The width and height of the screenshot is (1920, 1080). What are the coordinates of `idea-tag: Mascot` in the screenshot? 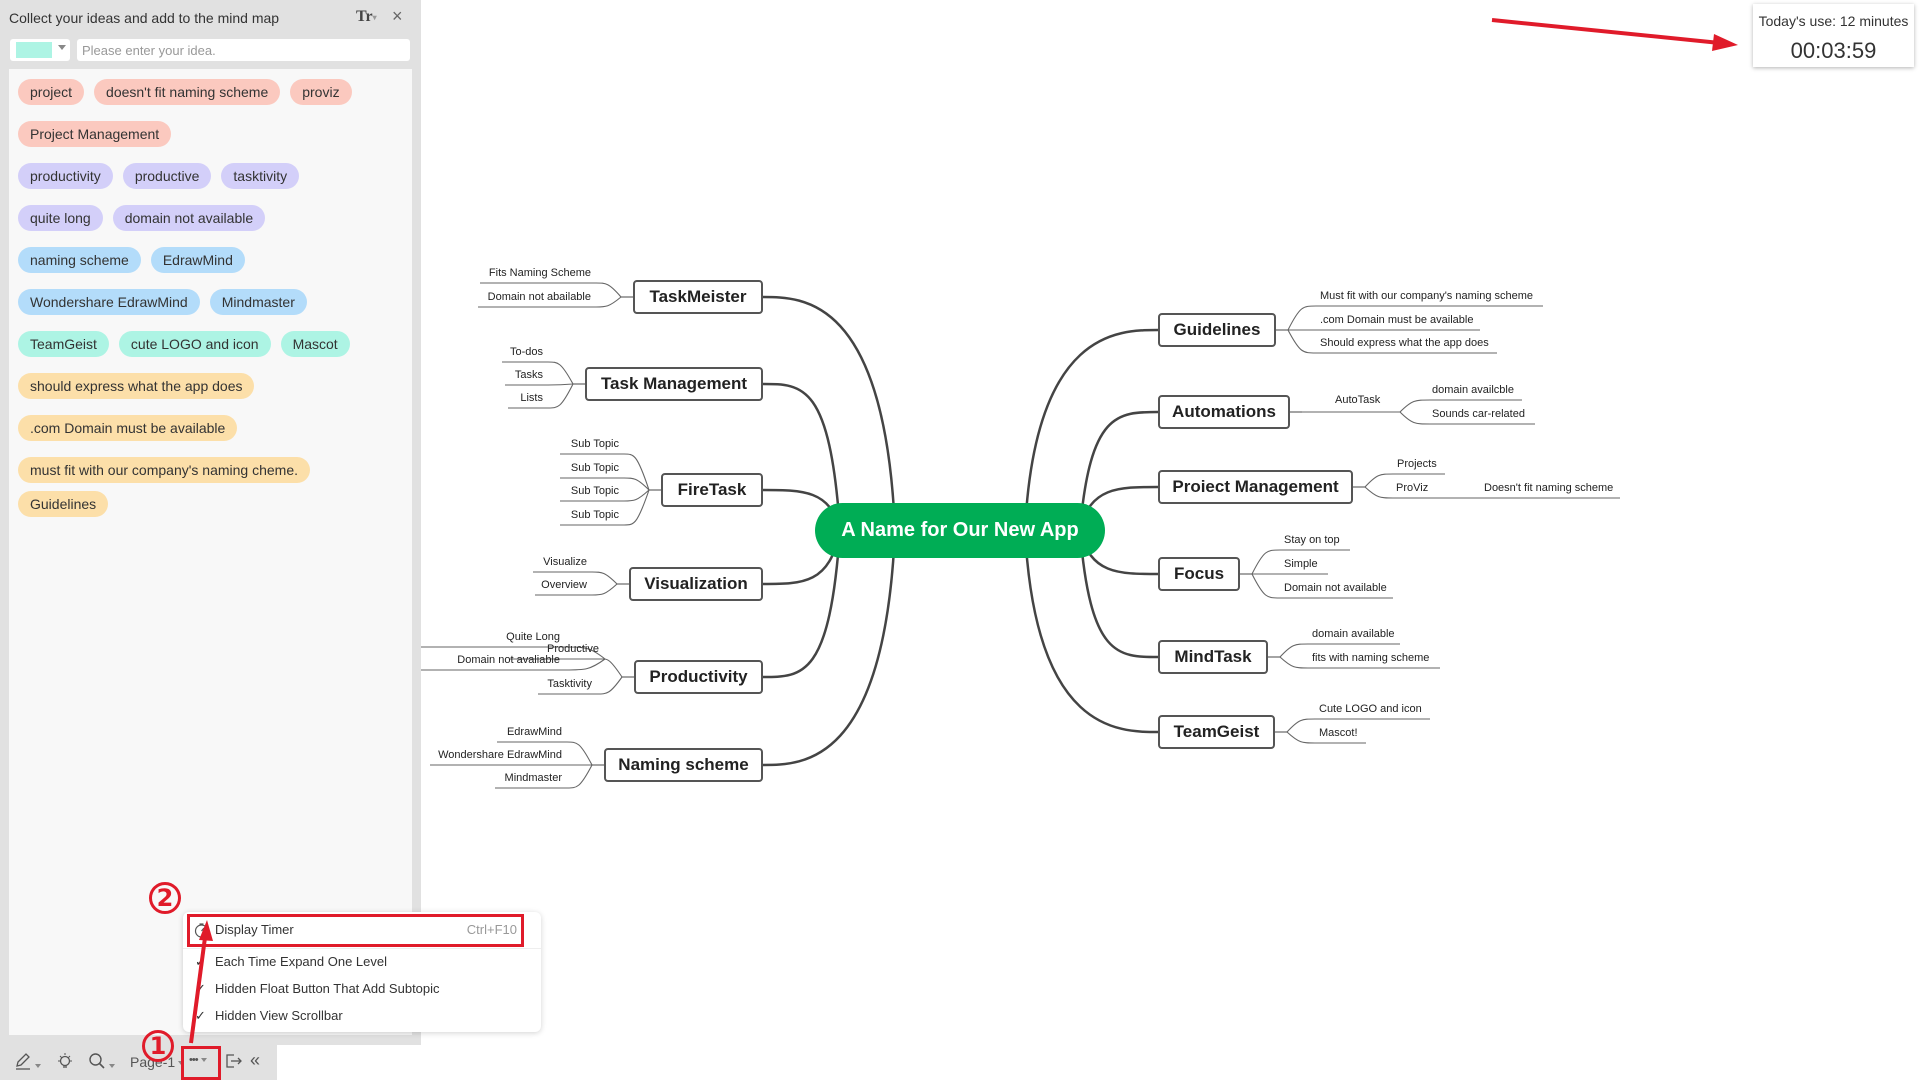 It's located at (315, 344).